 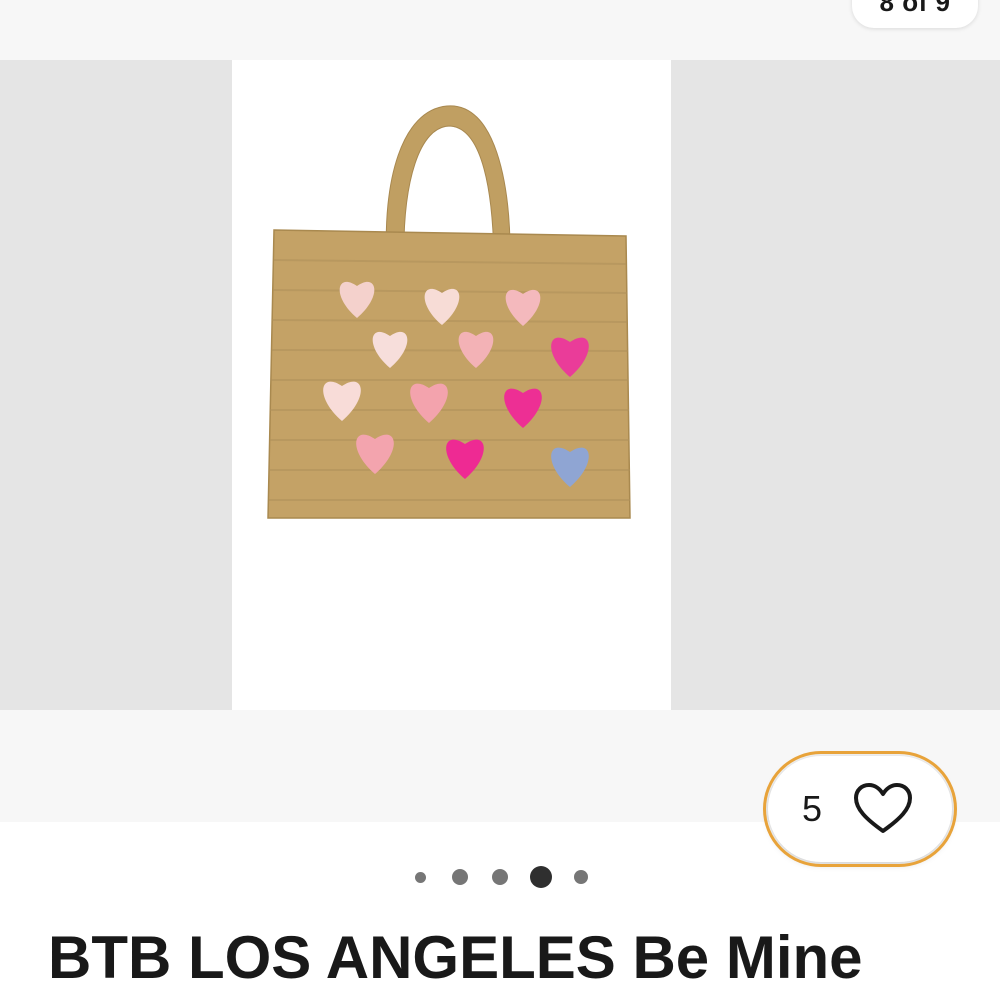 I want to click on watch-button: 5, so click(x=860, y=809).